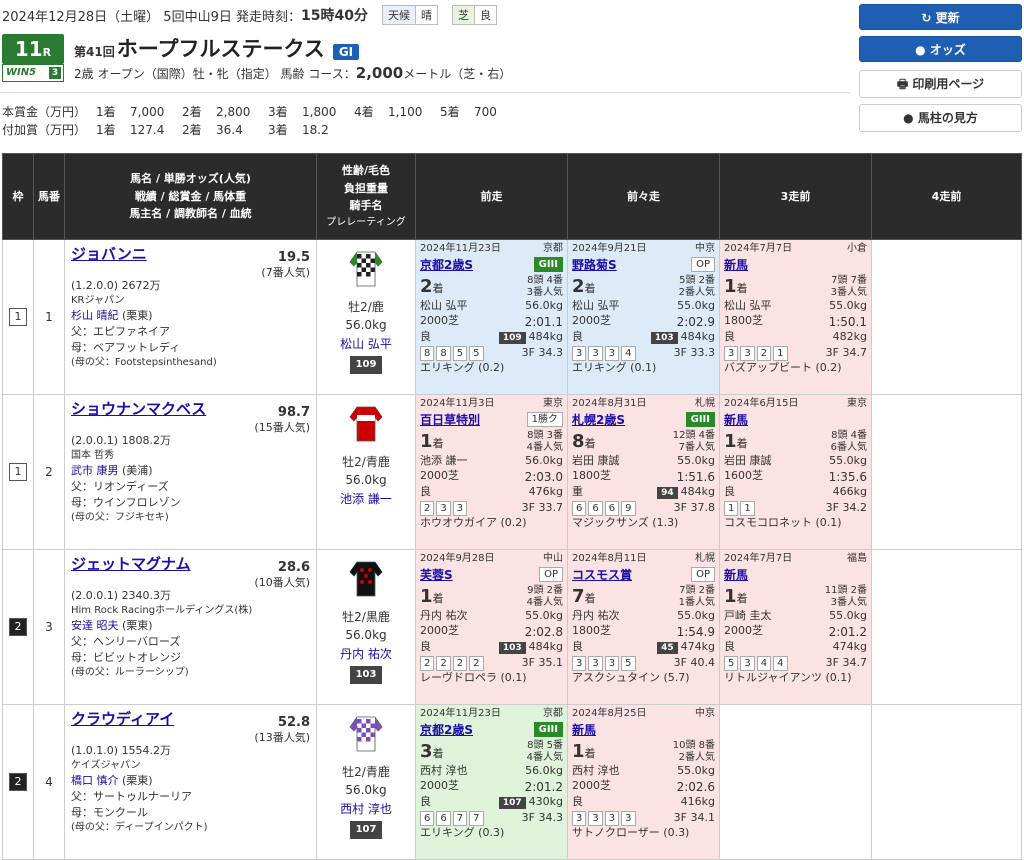 The image size is (1024, 860). I want to click on record-prize: (1.2.0.0) 2672万, so click(116, 285).